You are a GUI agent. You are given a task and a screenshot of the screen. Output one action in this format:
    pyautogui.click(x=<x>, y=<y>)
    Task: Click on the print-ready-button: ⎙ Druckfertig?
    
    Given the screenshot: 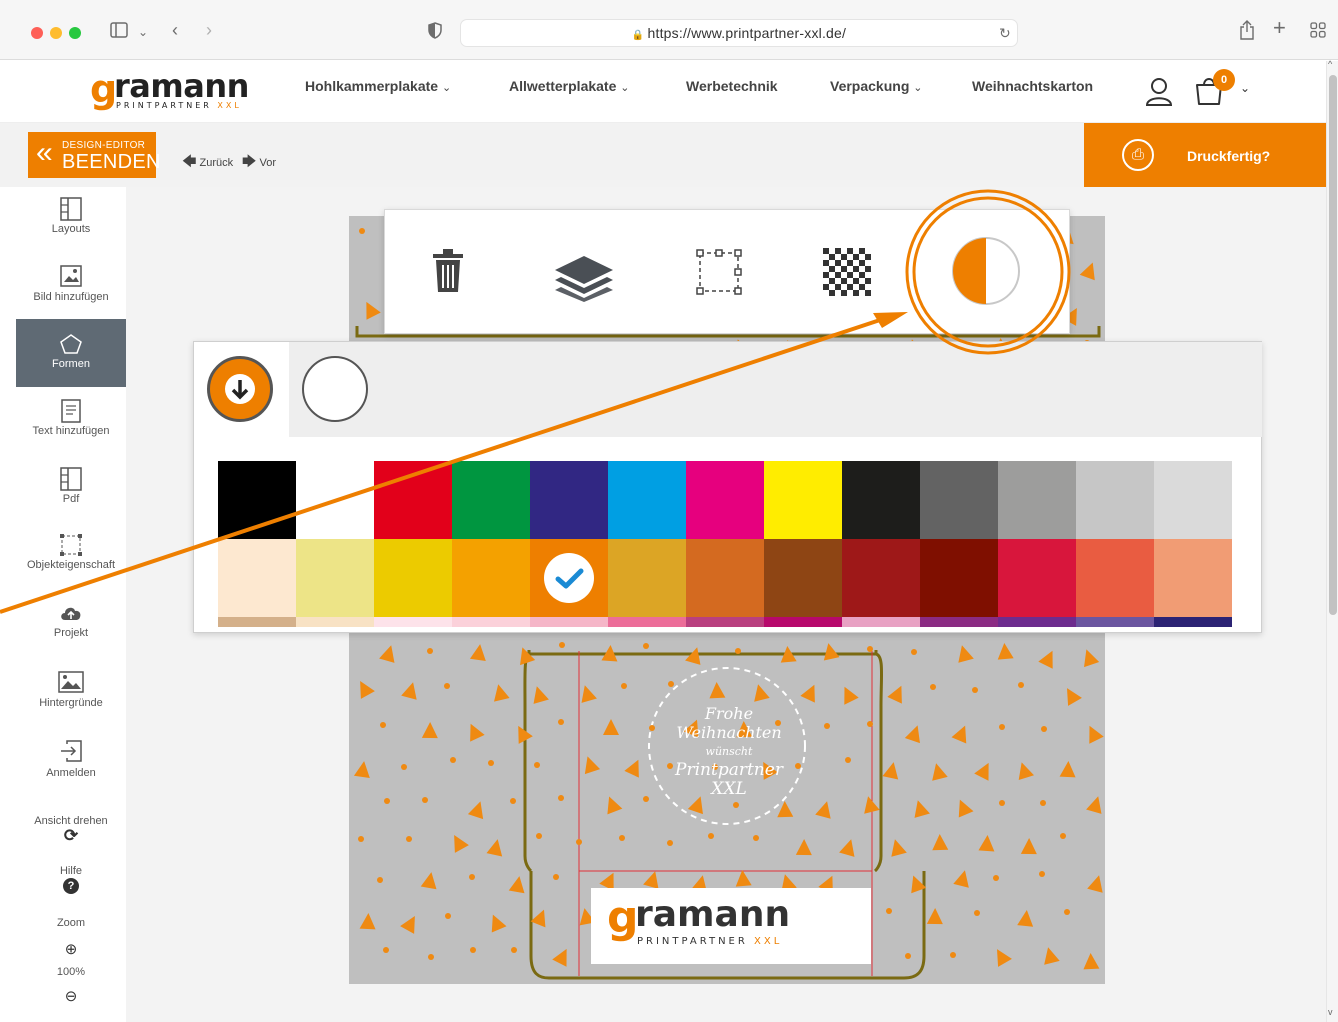 What is the action you would take?
    pyautogui.click(x=1205, y=155)
    